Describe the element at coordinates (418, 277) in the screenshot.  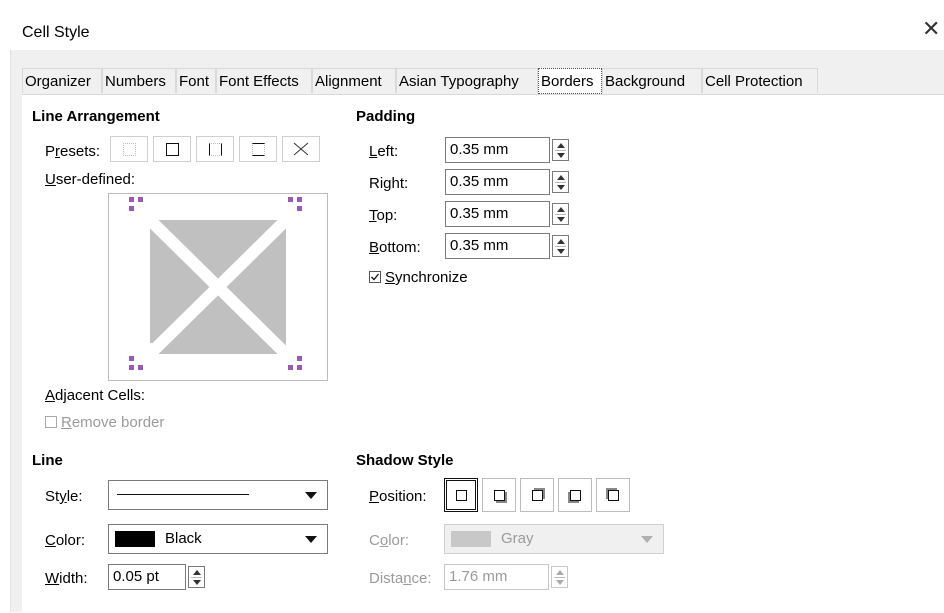
I see `synchronize-checkbox: Synchronize` at that location.